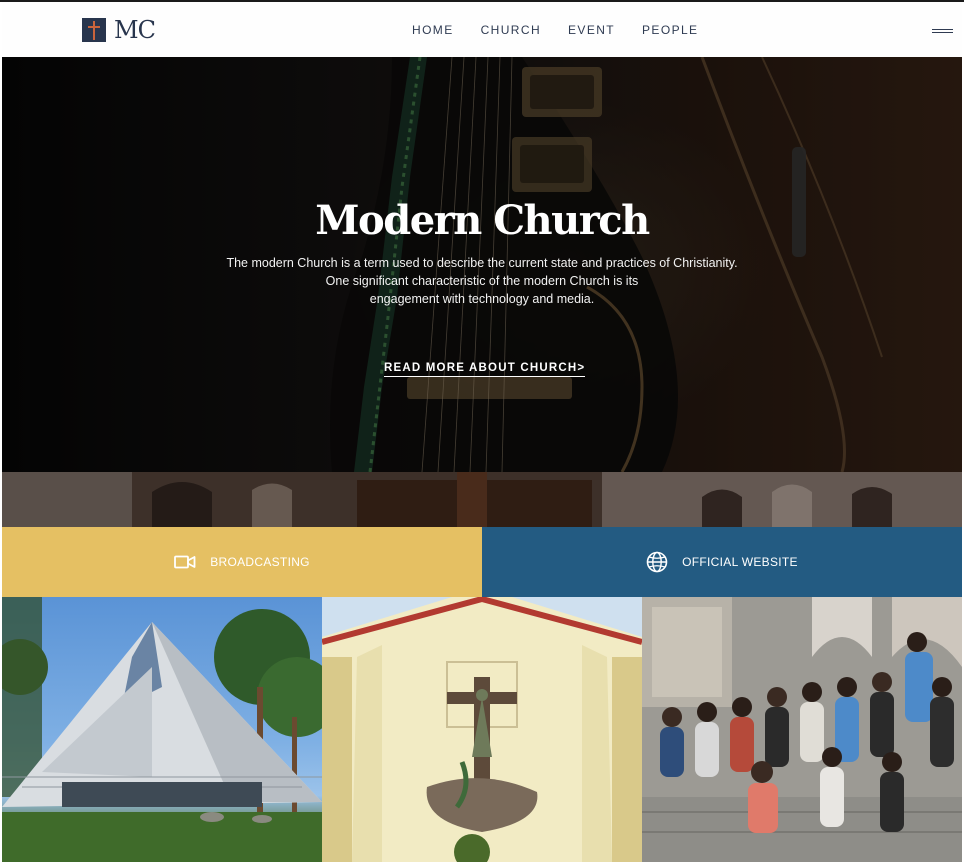 The width and height of the screenshot is (964, 862). What do you see at coordinates (555, 30) in the screenshot?
I see `main-nav: HOME CHURCH EVENT PEOPLE` at bounding box center [555, 30].